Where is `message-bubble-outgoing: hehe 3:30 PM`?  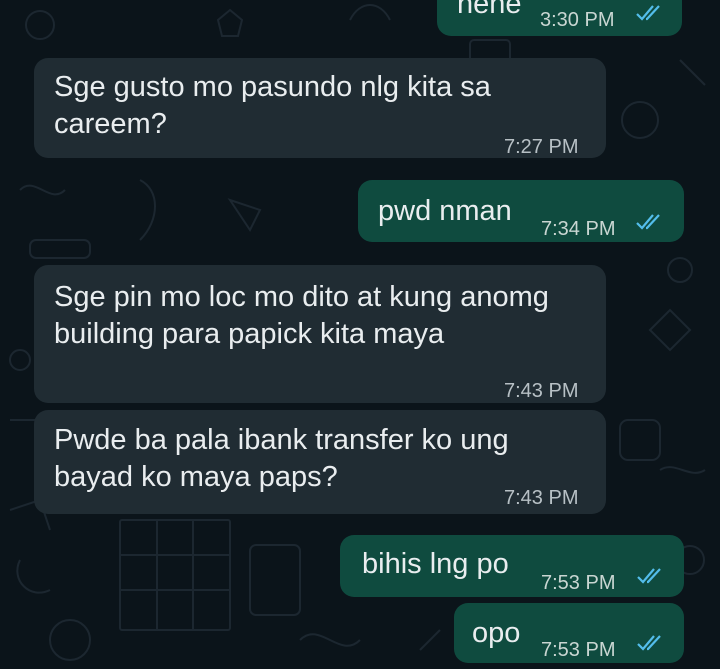 message-bubble-outgoing: hehe 3:30 PM is located at coordinates (559, 18).